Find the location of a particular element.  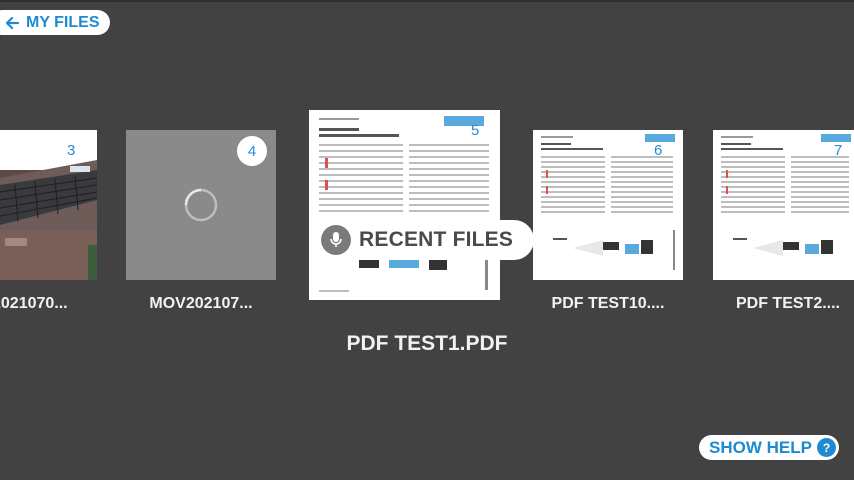

show-help-label: SHOW HELP is located at coordinates (760, 447).